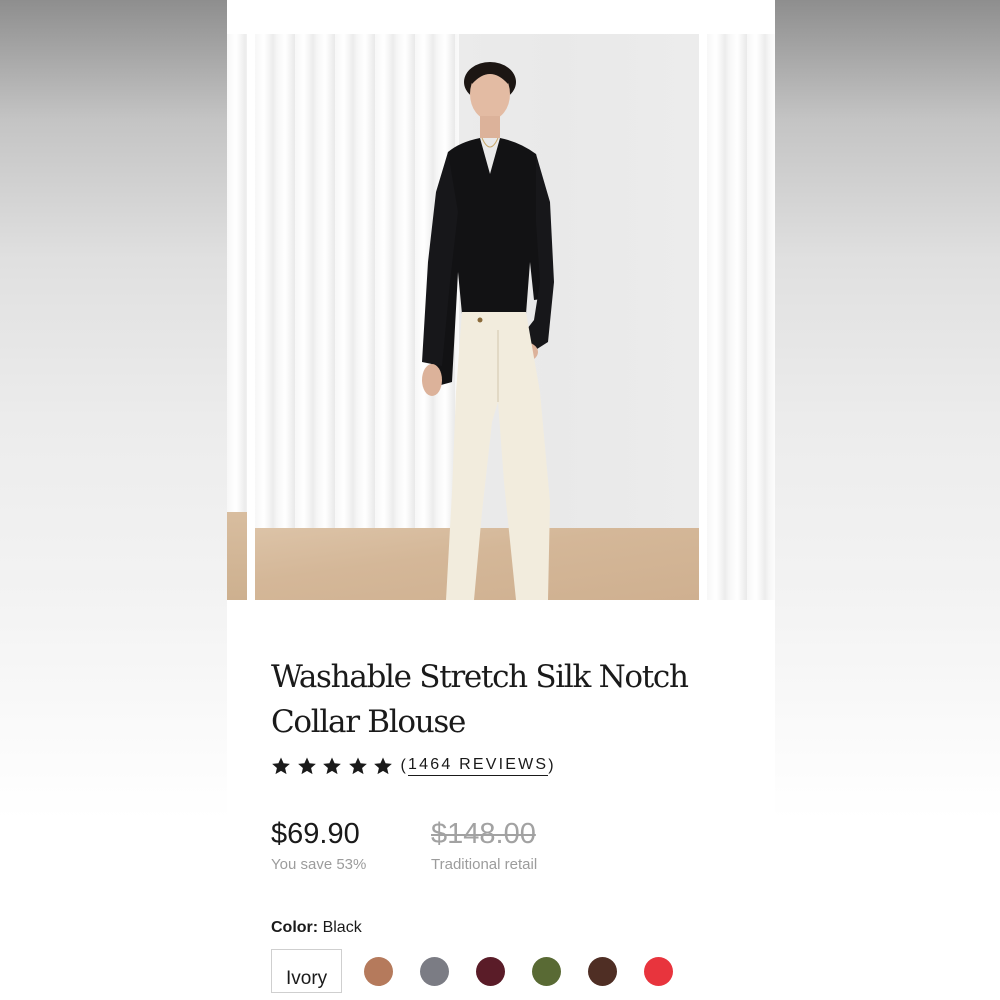 This screenshot has width=1000, height=1000. I want to click on reviews-link: (1464 REVIEWS), so click(478, 766).